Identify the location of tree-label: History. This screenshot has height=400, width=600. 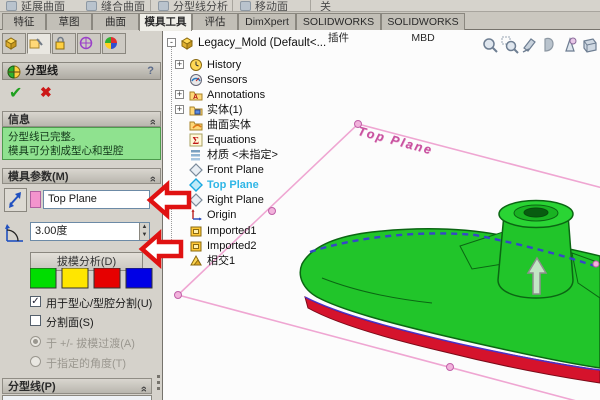
(224, 65).